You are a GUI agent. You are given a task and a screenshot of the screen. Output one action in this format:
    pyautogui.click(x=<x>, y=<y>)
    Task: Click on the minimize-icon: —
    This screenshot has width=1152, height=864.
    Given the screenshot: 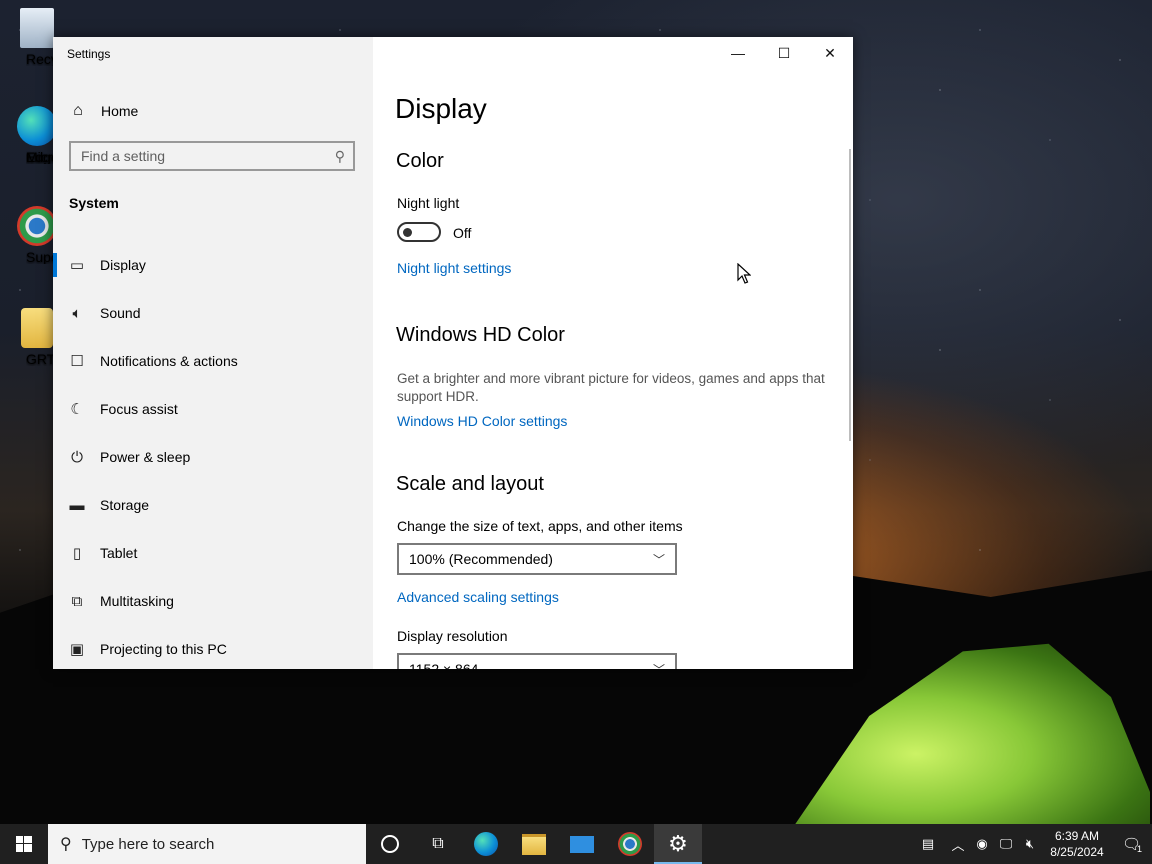 What is the action you would take?
    pyautogui.click(x=738, y=53)
    